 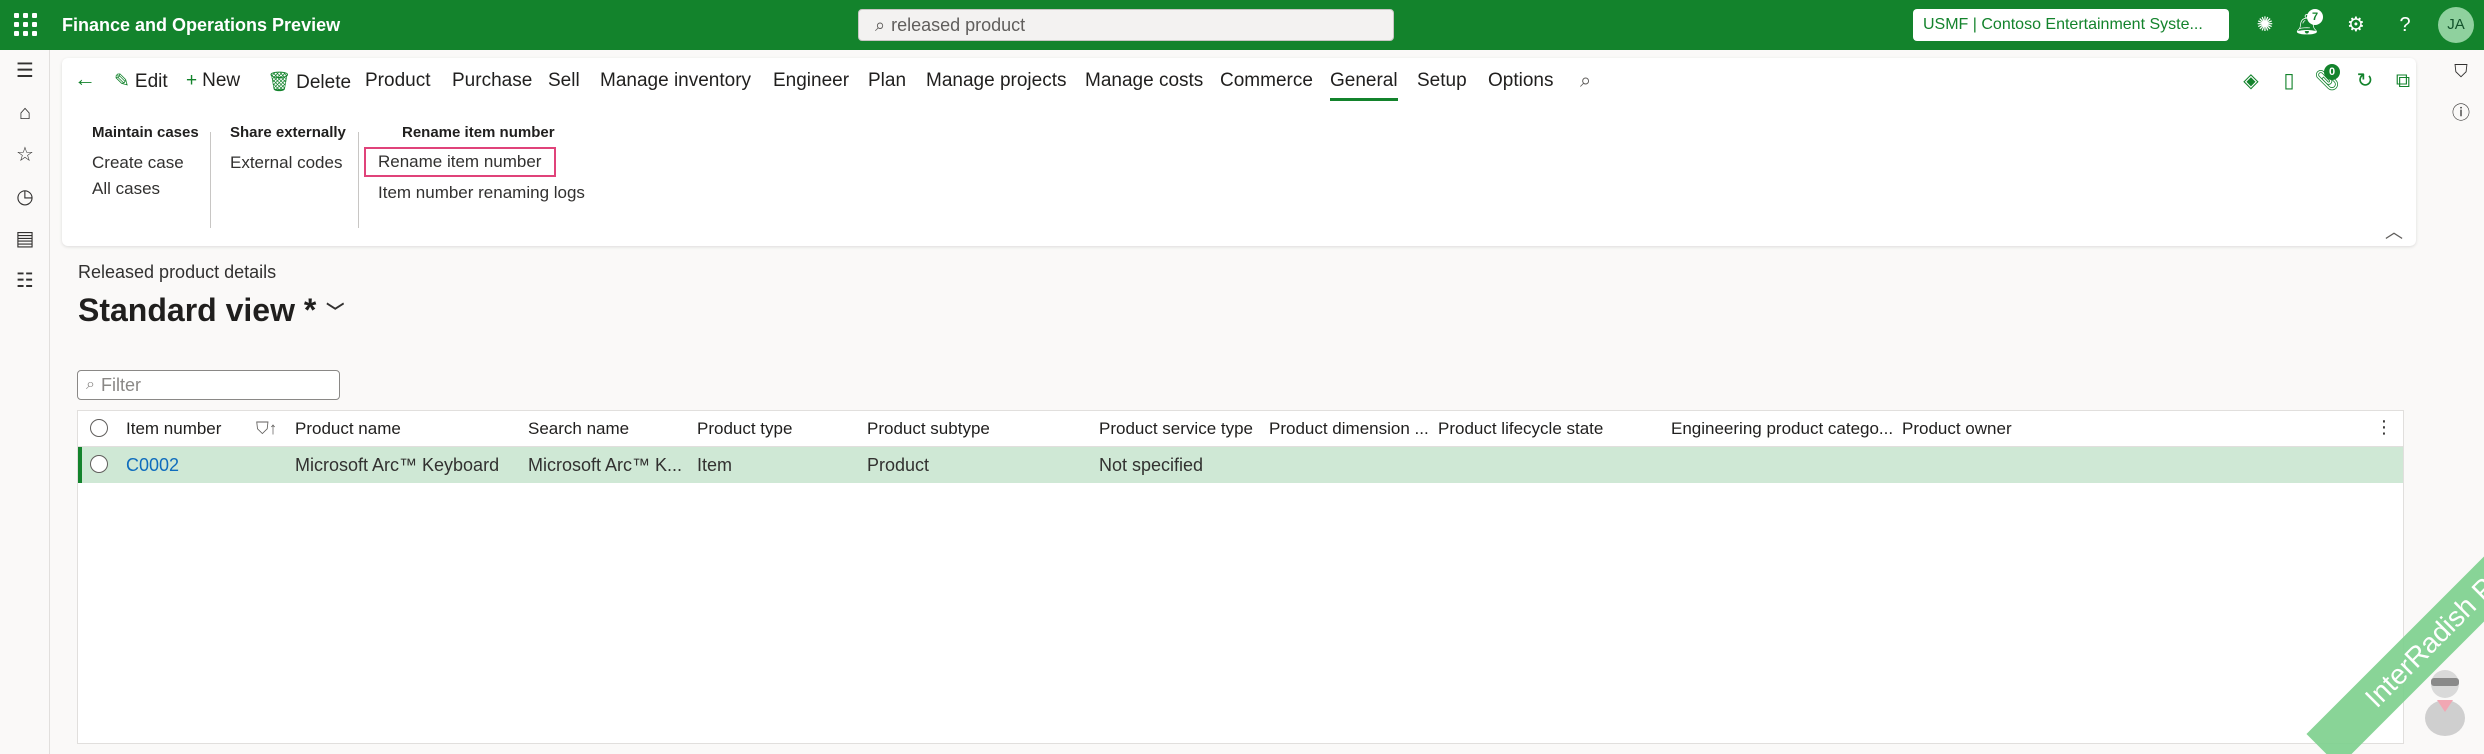 What do you see at coordinates (397, 81) in the screenshot?
I see `tab-product: Product` at bounding box center [397, 81].